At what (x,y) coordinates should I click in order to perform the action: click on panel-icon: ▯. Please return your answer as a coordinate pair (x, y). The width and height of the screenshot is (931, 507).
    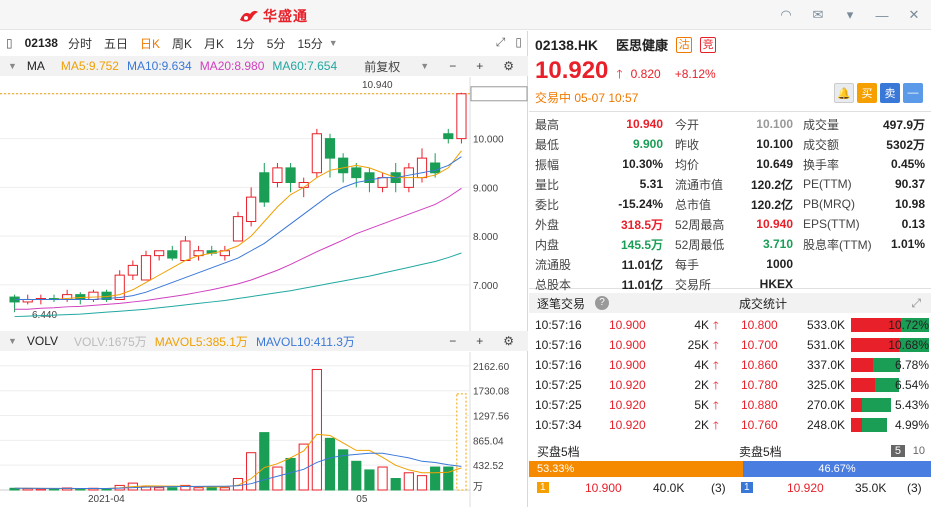
    Looking at the image, I should click on (518, 42).